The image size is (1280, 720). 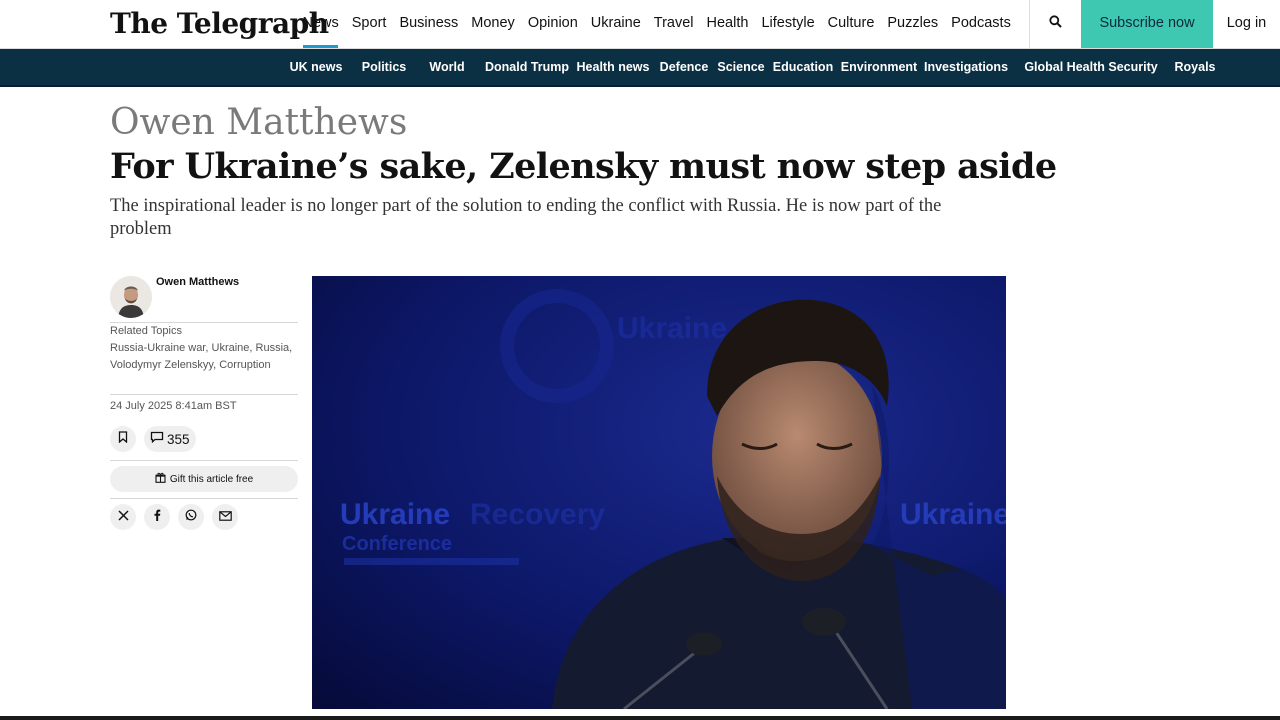 I want to click on nav-culture: Culture, so click(x=851, y=24).